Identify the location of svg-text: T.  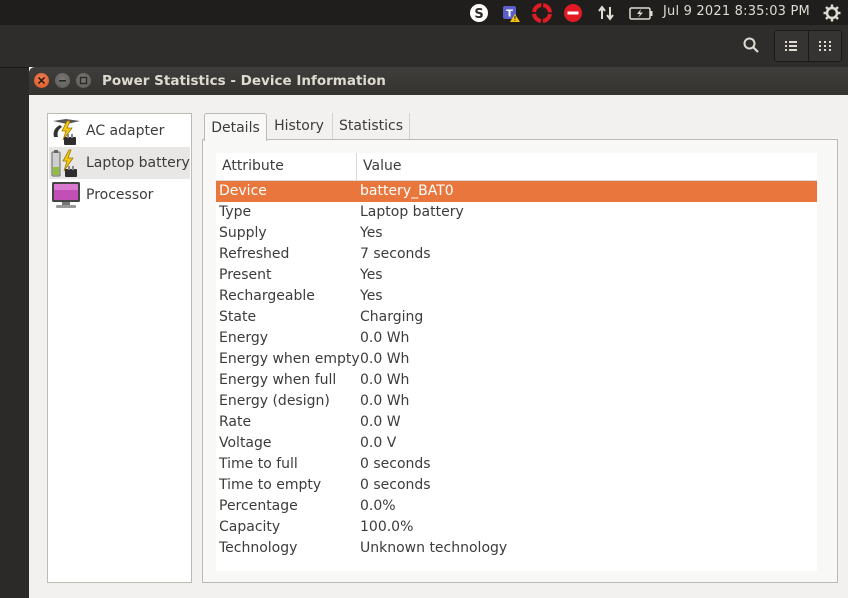
(509, 14).